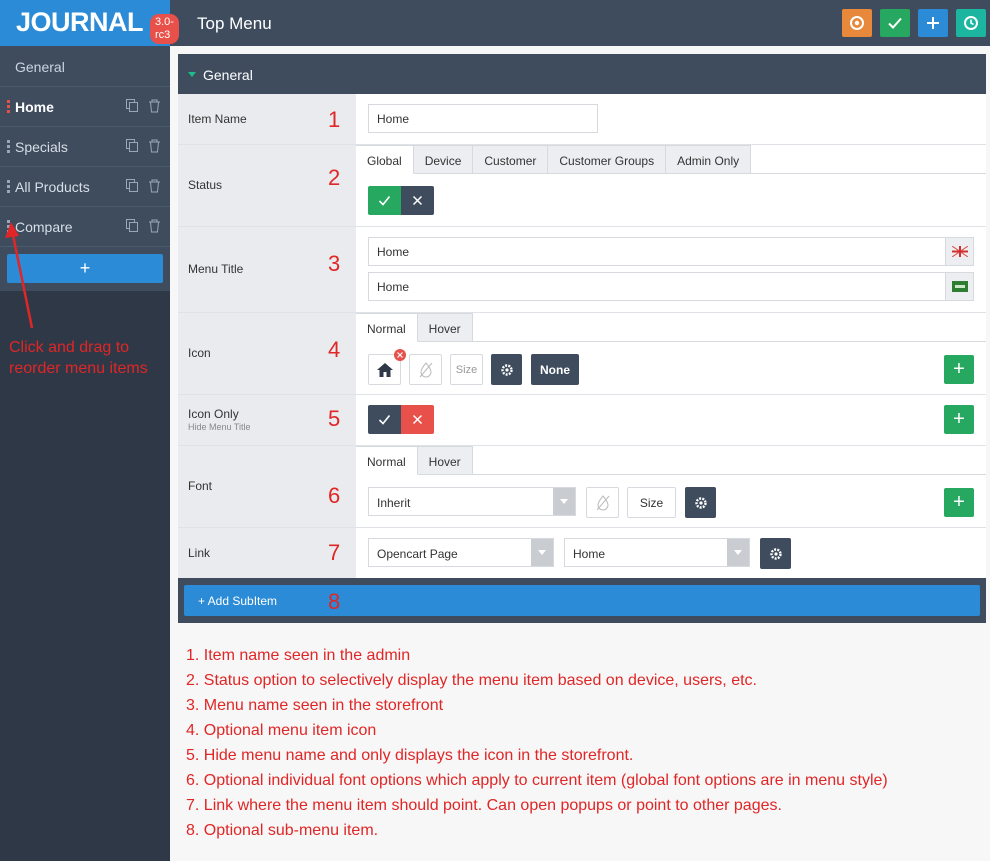 Image resolution: width=990 pixels, height=861 pixels. What do you see at coordinates (671, 119) in the screenshot?
I see `row-content: Home` at bounding box center [671, 119].